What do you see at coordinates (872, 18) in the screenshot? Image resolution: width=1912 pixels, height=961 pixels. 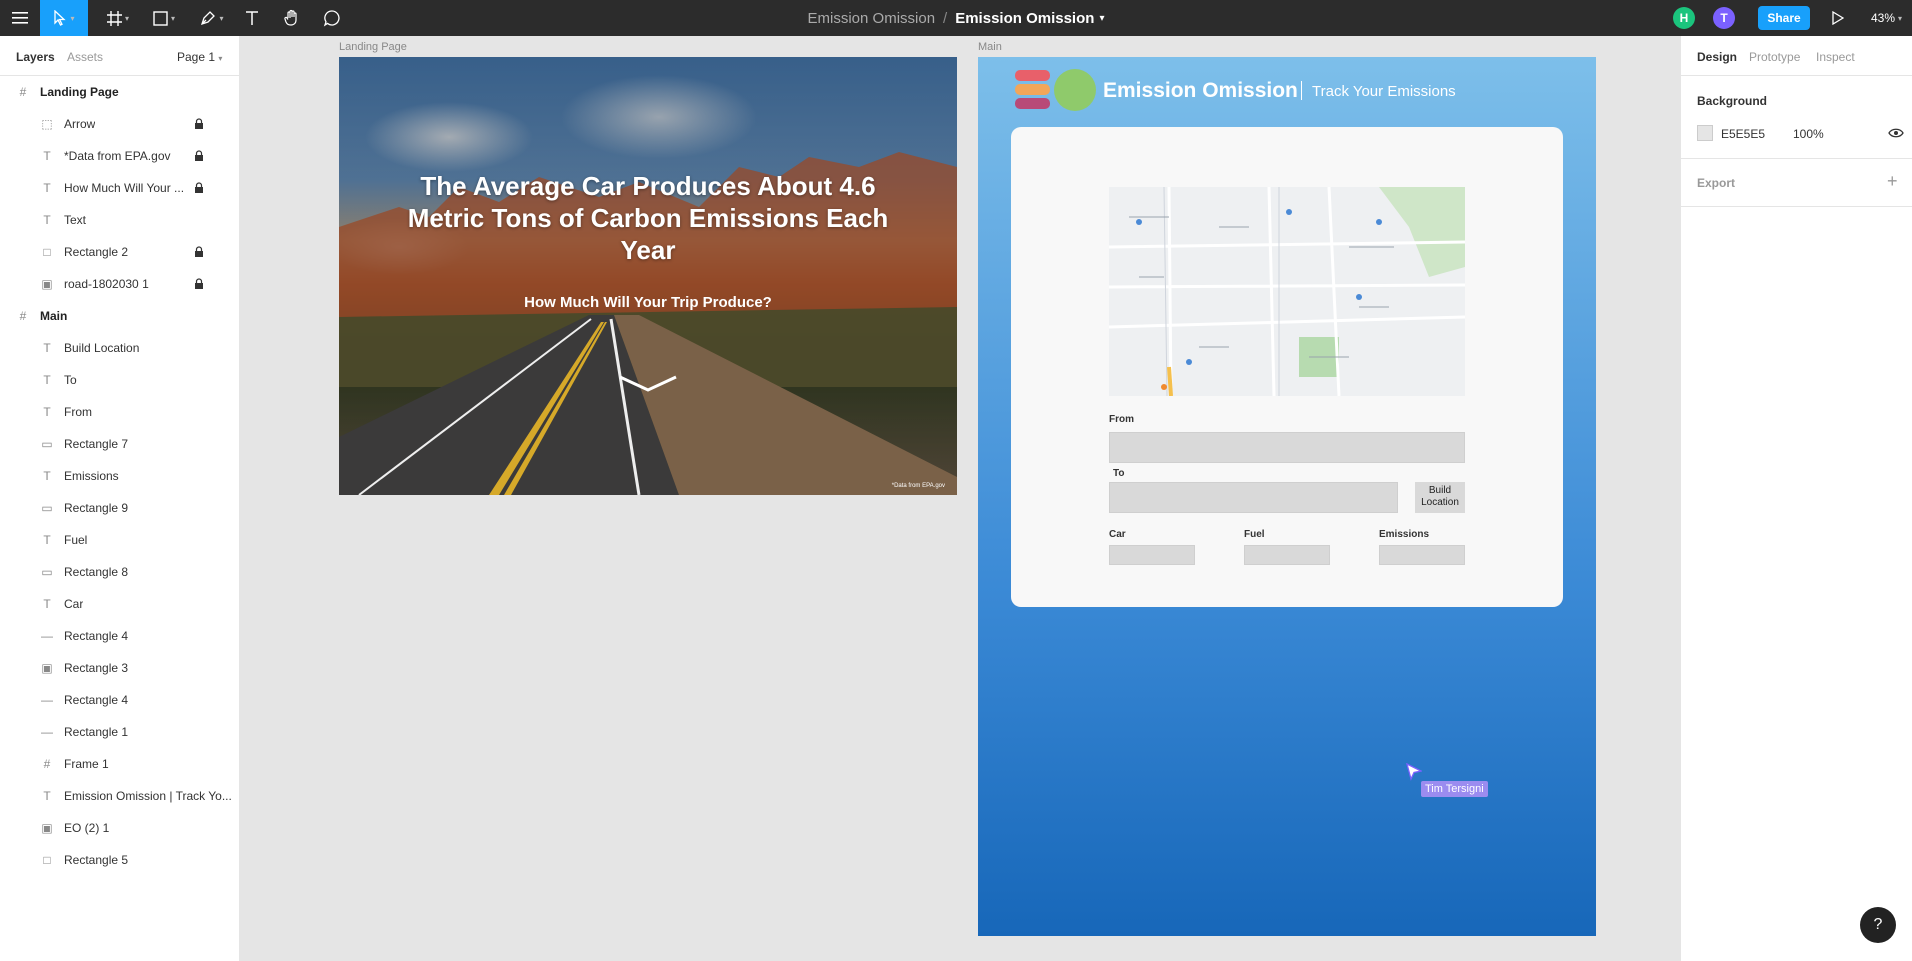 I see `project-name: Emission Omission` at bounding box center [872, 18].